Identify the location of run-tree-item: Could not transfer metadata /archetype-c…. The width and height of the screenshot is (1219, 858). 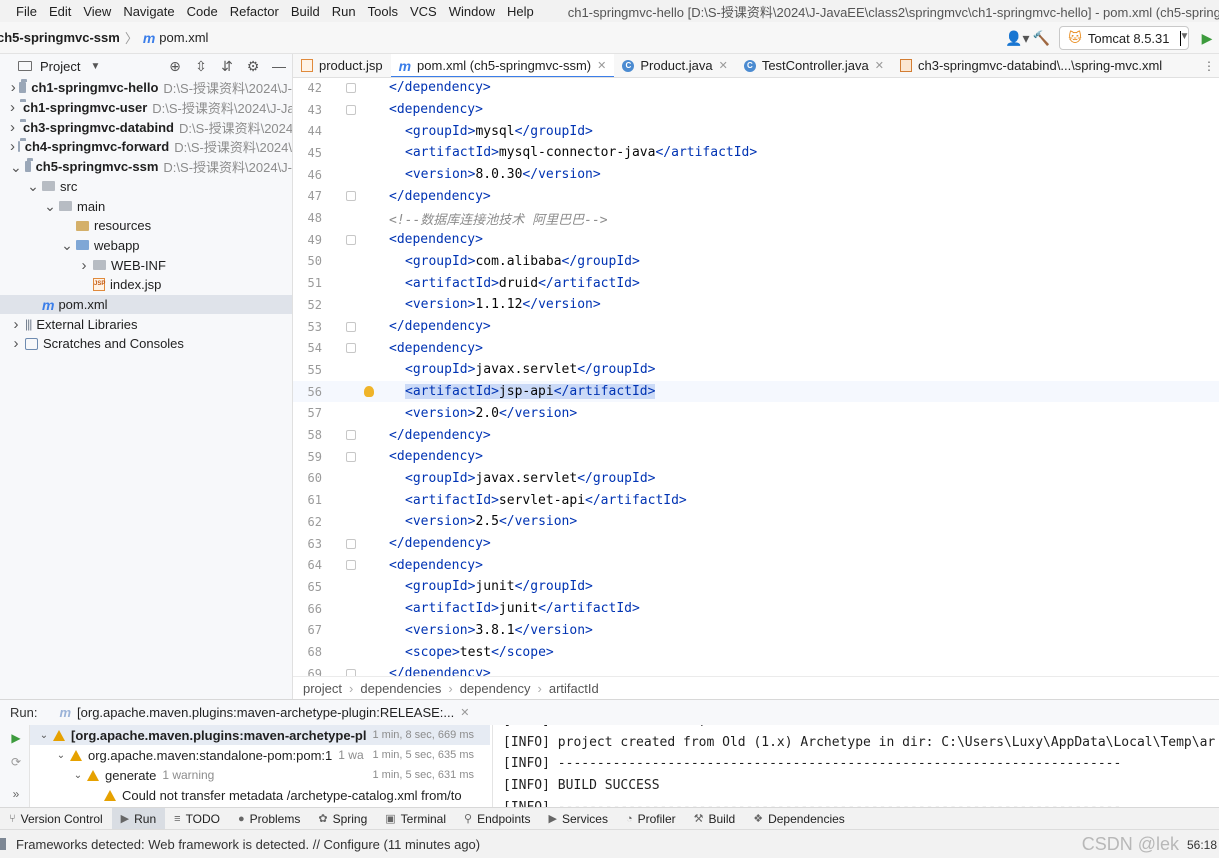
(260, 795).